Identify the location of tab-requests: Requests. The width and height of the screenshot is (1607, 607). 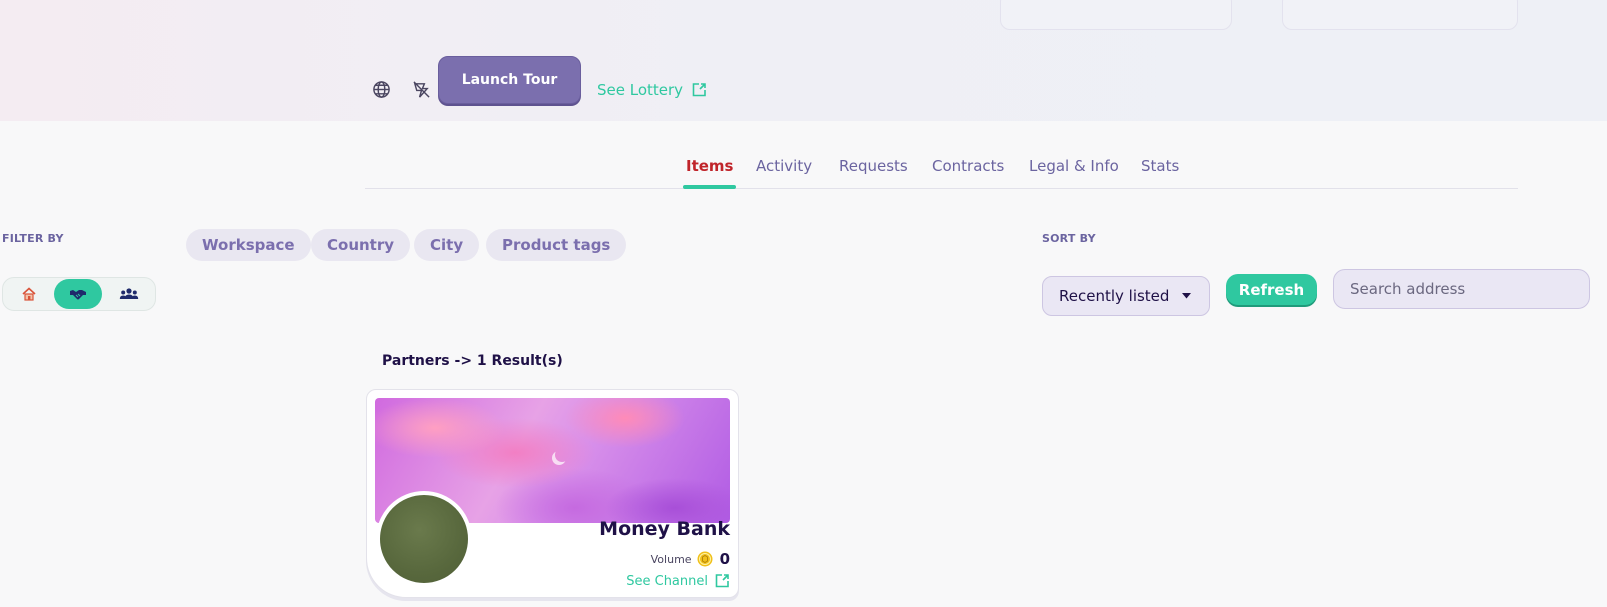
(873, 172).